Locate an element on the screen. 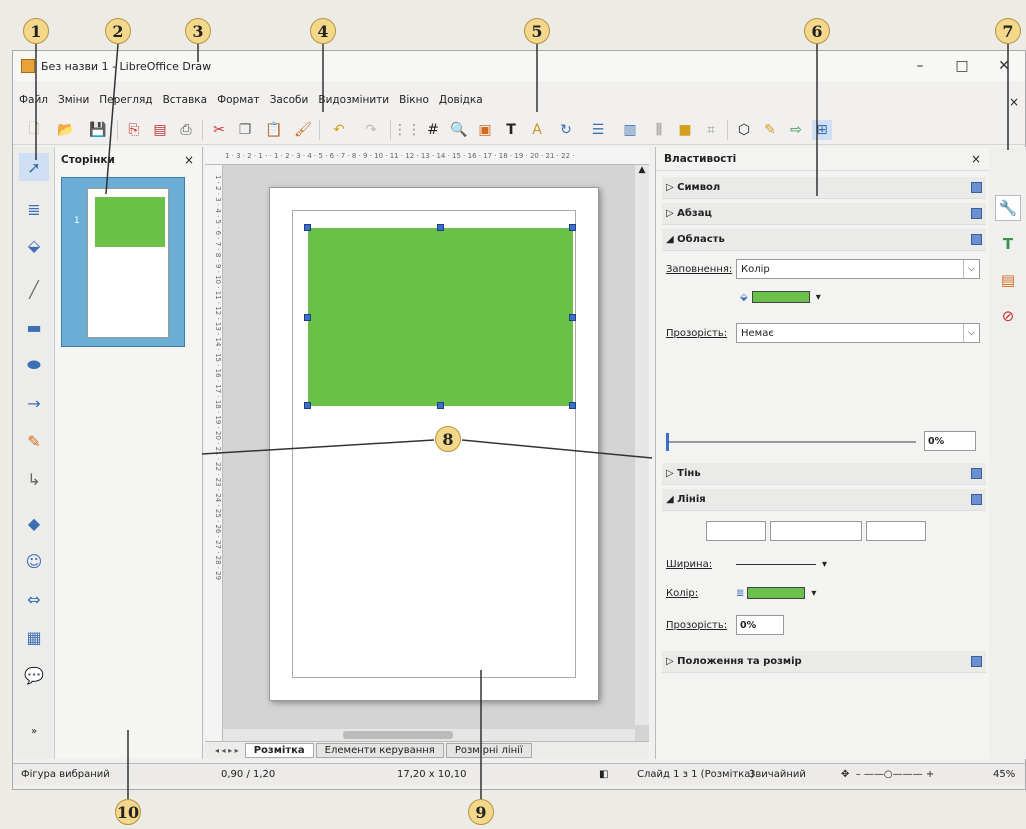  callout-9: 9 is located at coordinates (481, 812).